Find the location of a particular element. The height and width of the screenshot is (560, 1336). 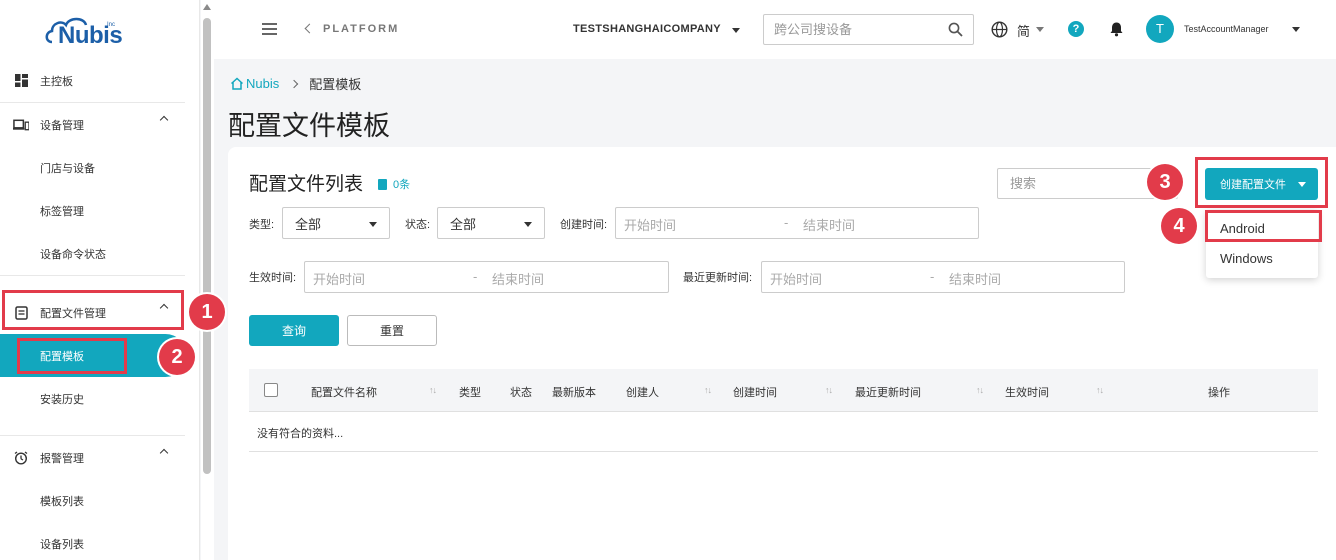

type-select-value: 全部 is located at coordinates (308, 224).